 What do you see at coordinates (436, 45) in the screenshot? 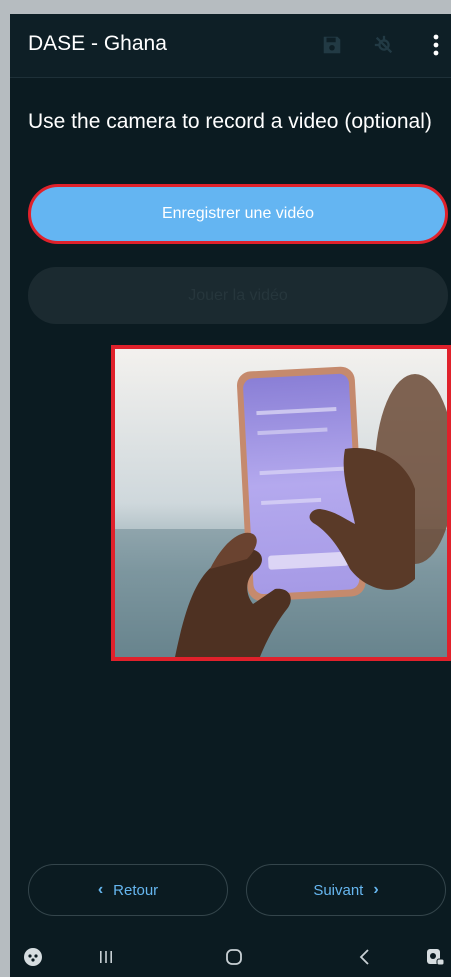
I see `more-vert-icon` at bounding box center [436, 45].